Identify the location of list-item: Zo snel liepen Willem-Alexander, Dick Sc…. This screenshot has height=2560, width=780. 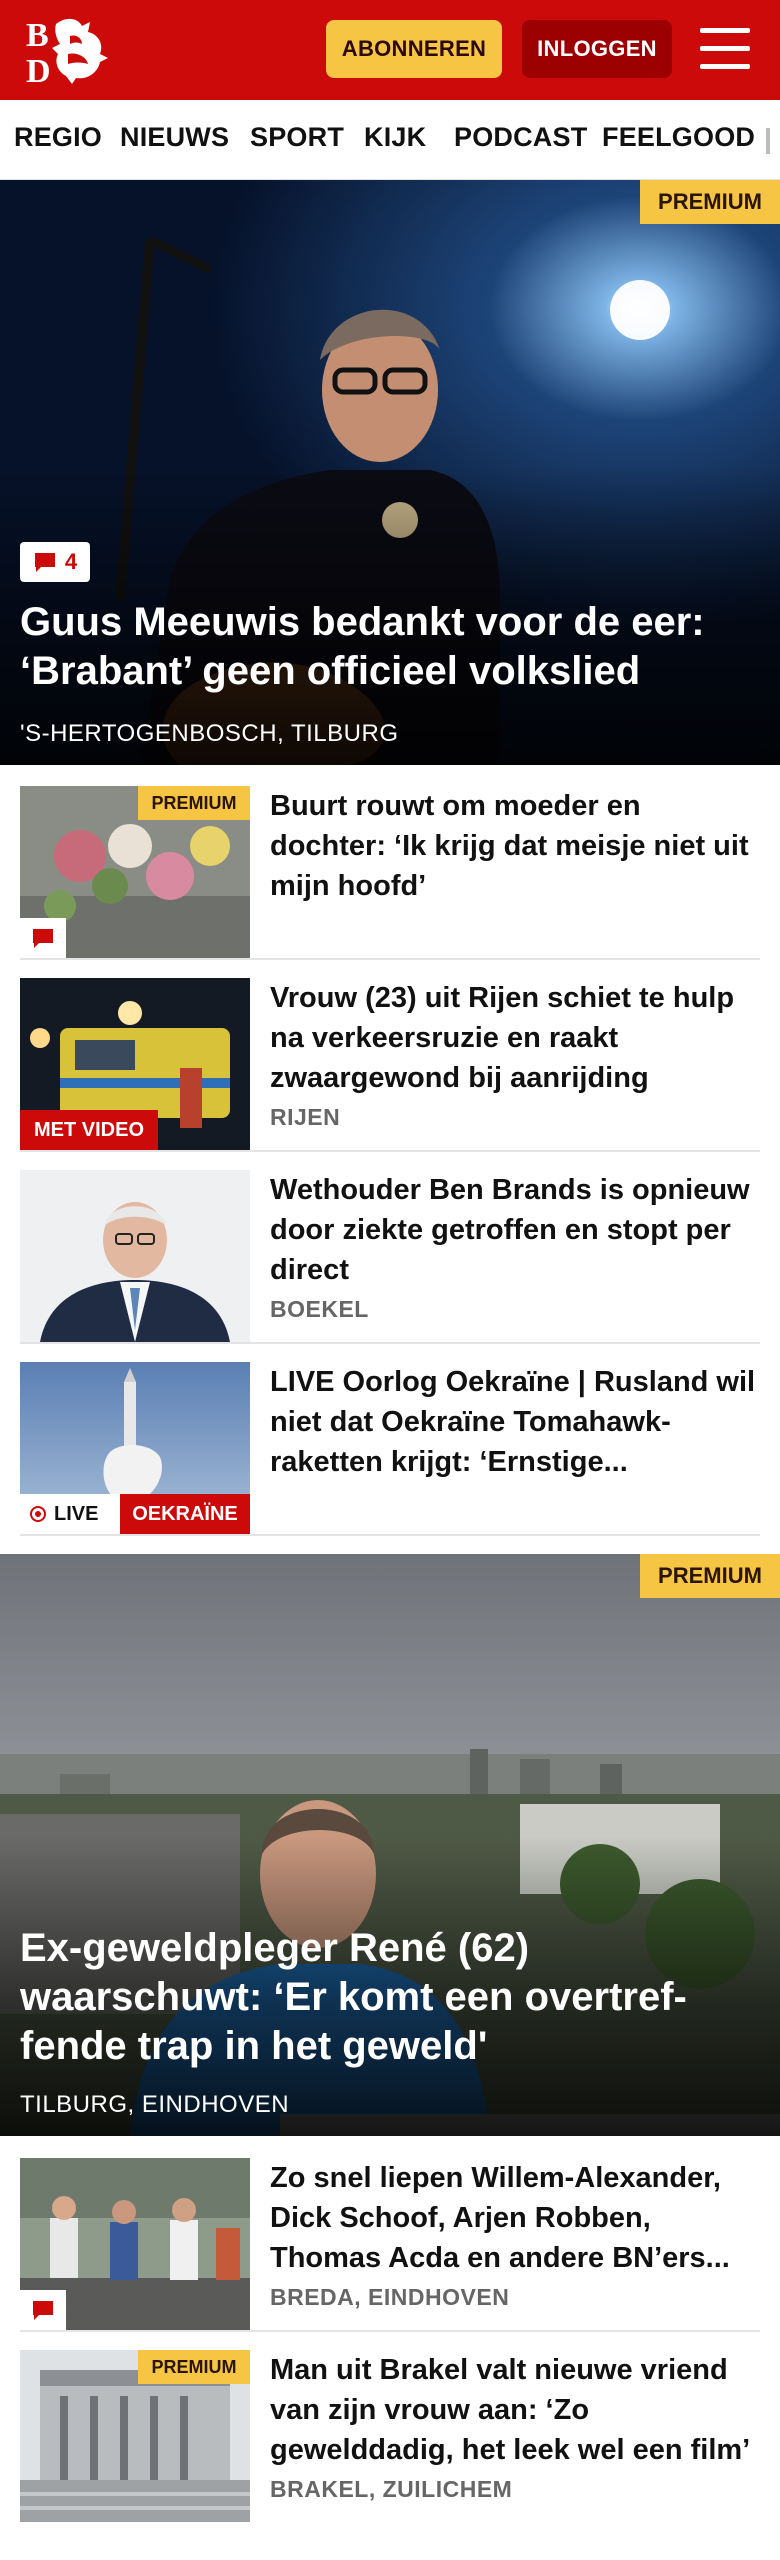
(390, 2245).